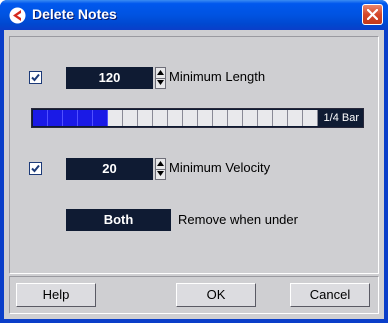  I want to click on close-button, so click(372, 14).